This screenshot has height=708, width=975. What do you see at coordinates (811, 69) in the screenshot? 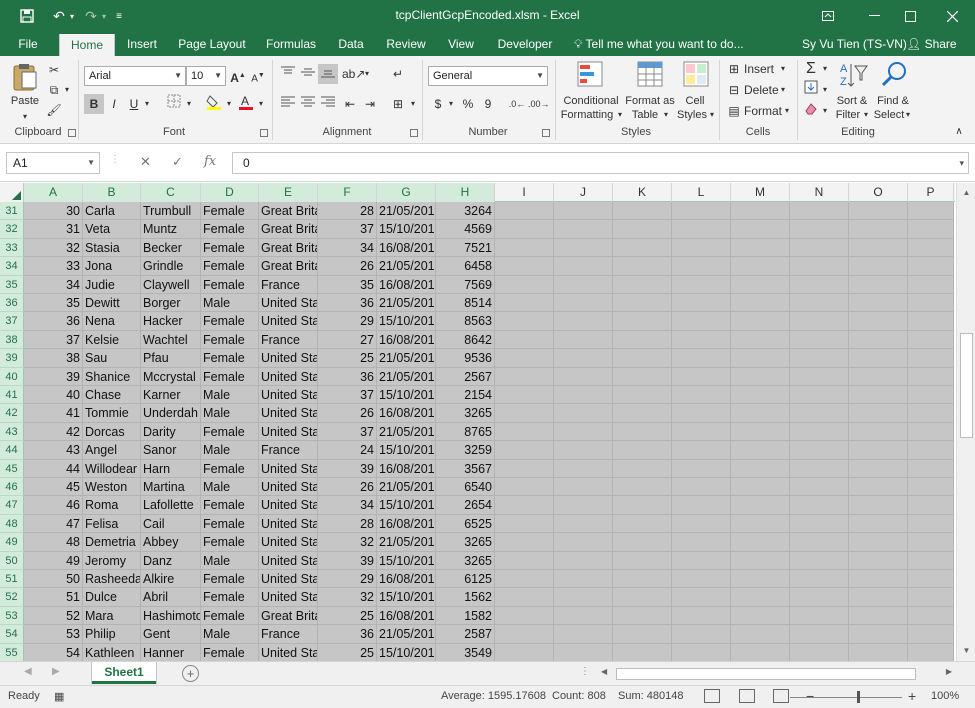
I see `autosum-icon: Σ` at bounding box center [811, 69].